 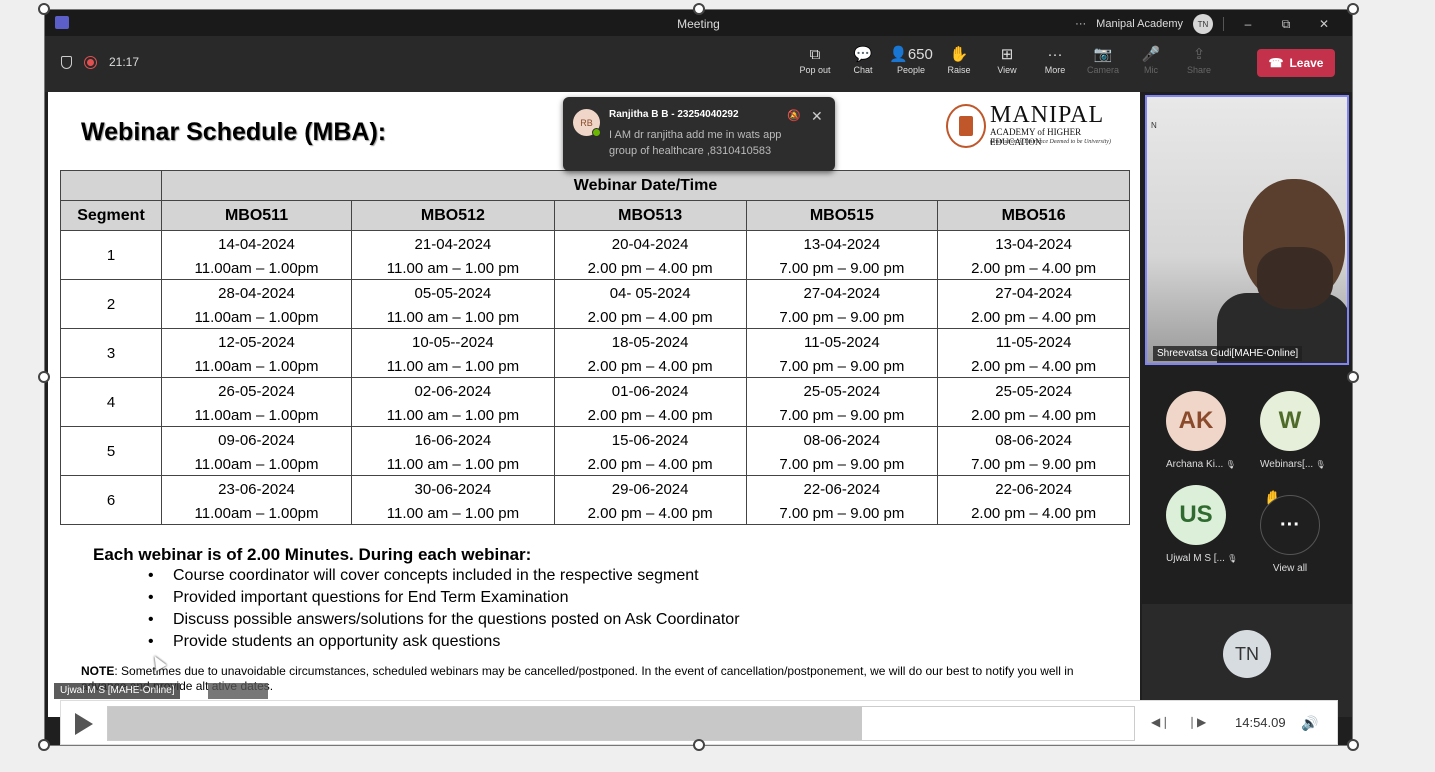 I want to click on view-button: ⊞ View, so click(x=1007, y=60).